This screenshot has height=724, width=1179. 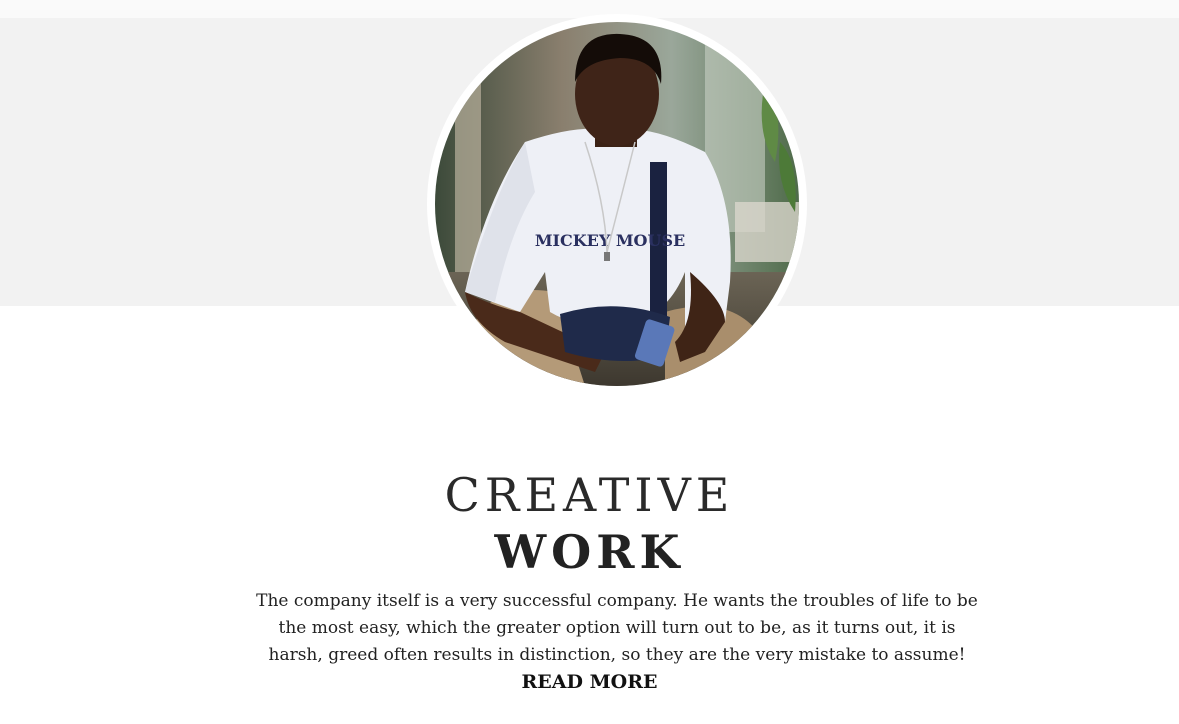 I want to click on heading-light: CREATIVE, so click(x=589, y=495).